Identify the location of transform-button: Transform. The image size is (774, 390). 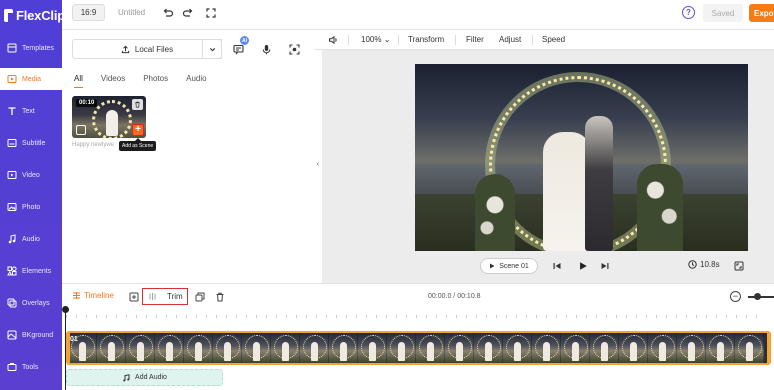
(426, 39).